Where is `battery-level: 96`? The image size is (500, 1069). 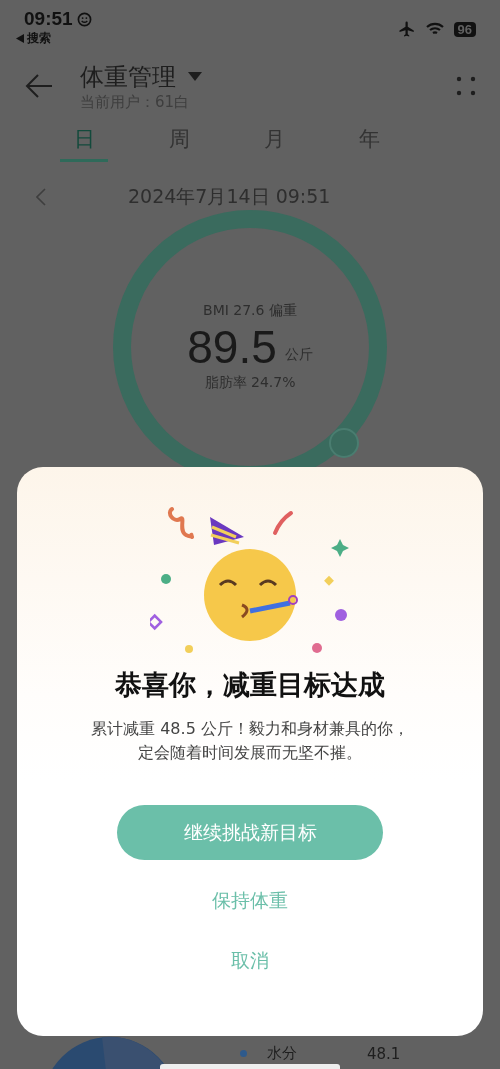 battery-level: 96 is located at coordinates (464, 29).